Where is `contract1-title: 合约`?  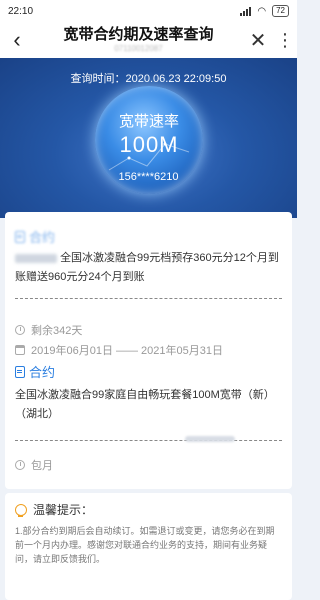 contract1-title: 合约 is located at coordinates (42, 237).